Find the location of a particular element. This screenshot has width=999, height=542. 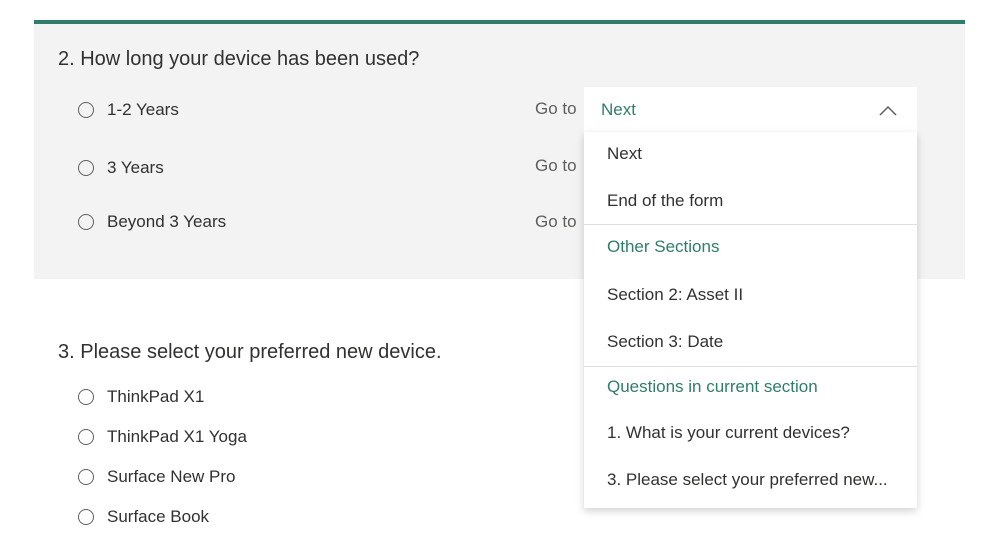

question-2-title: 2. How long your device has been used? is located at coordinates (239, 59).